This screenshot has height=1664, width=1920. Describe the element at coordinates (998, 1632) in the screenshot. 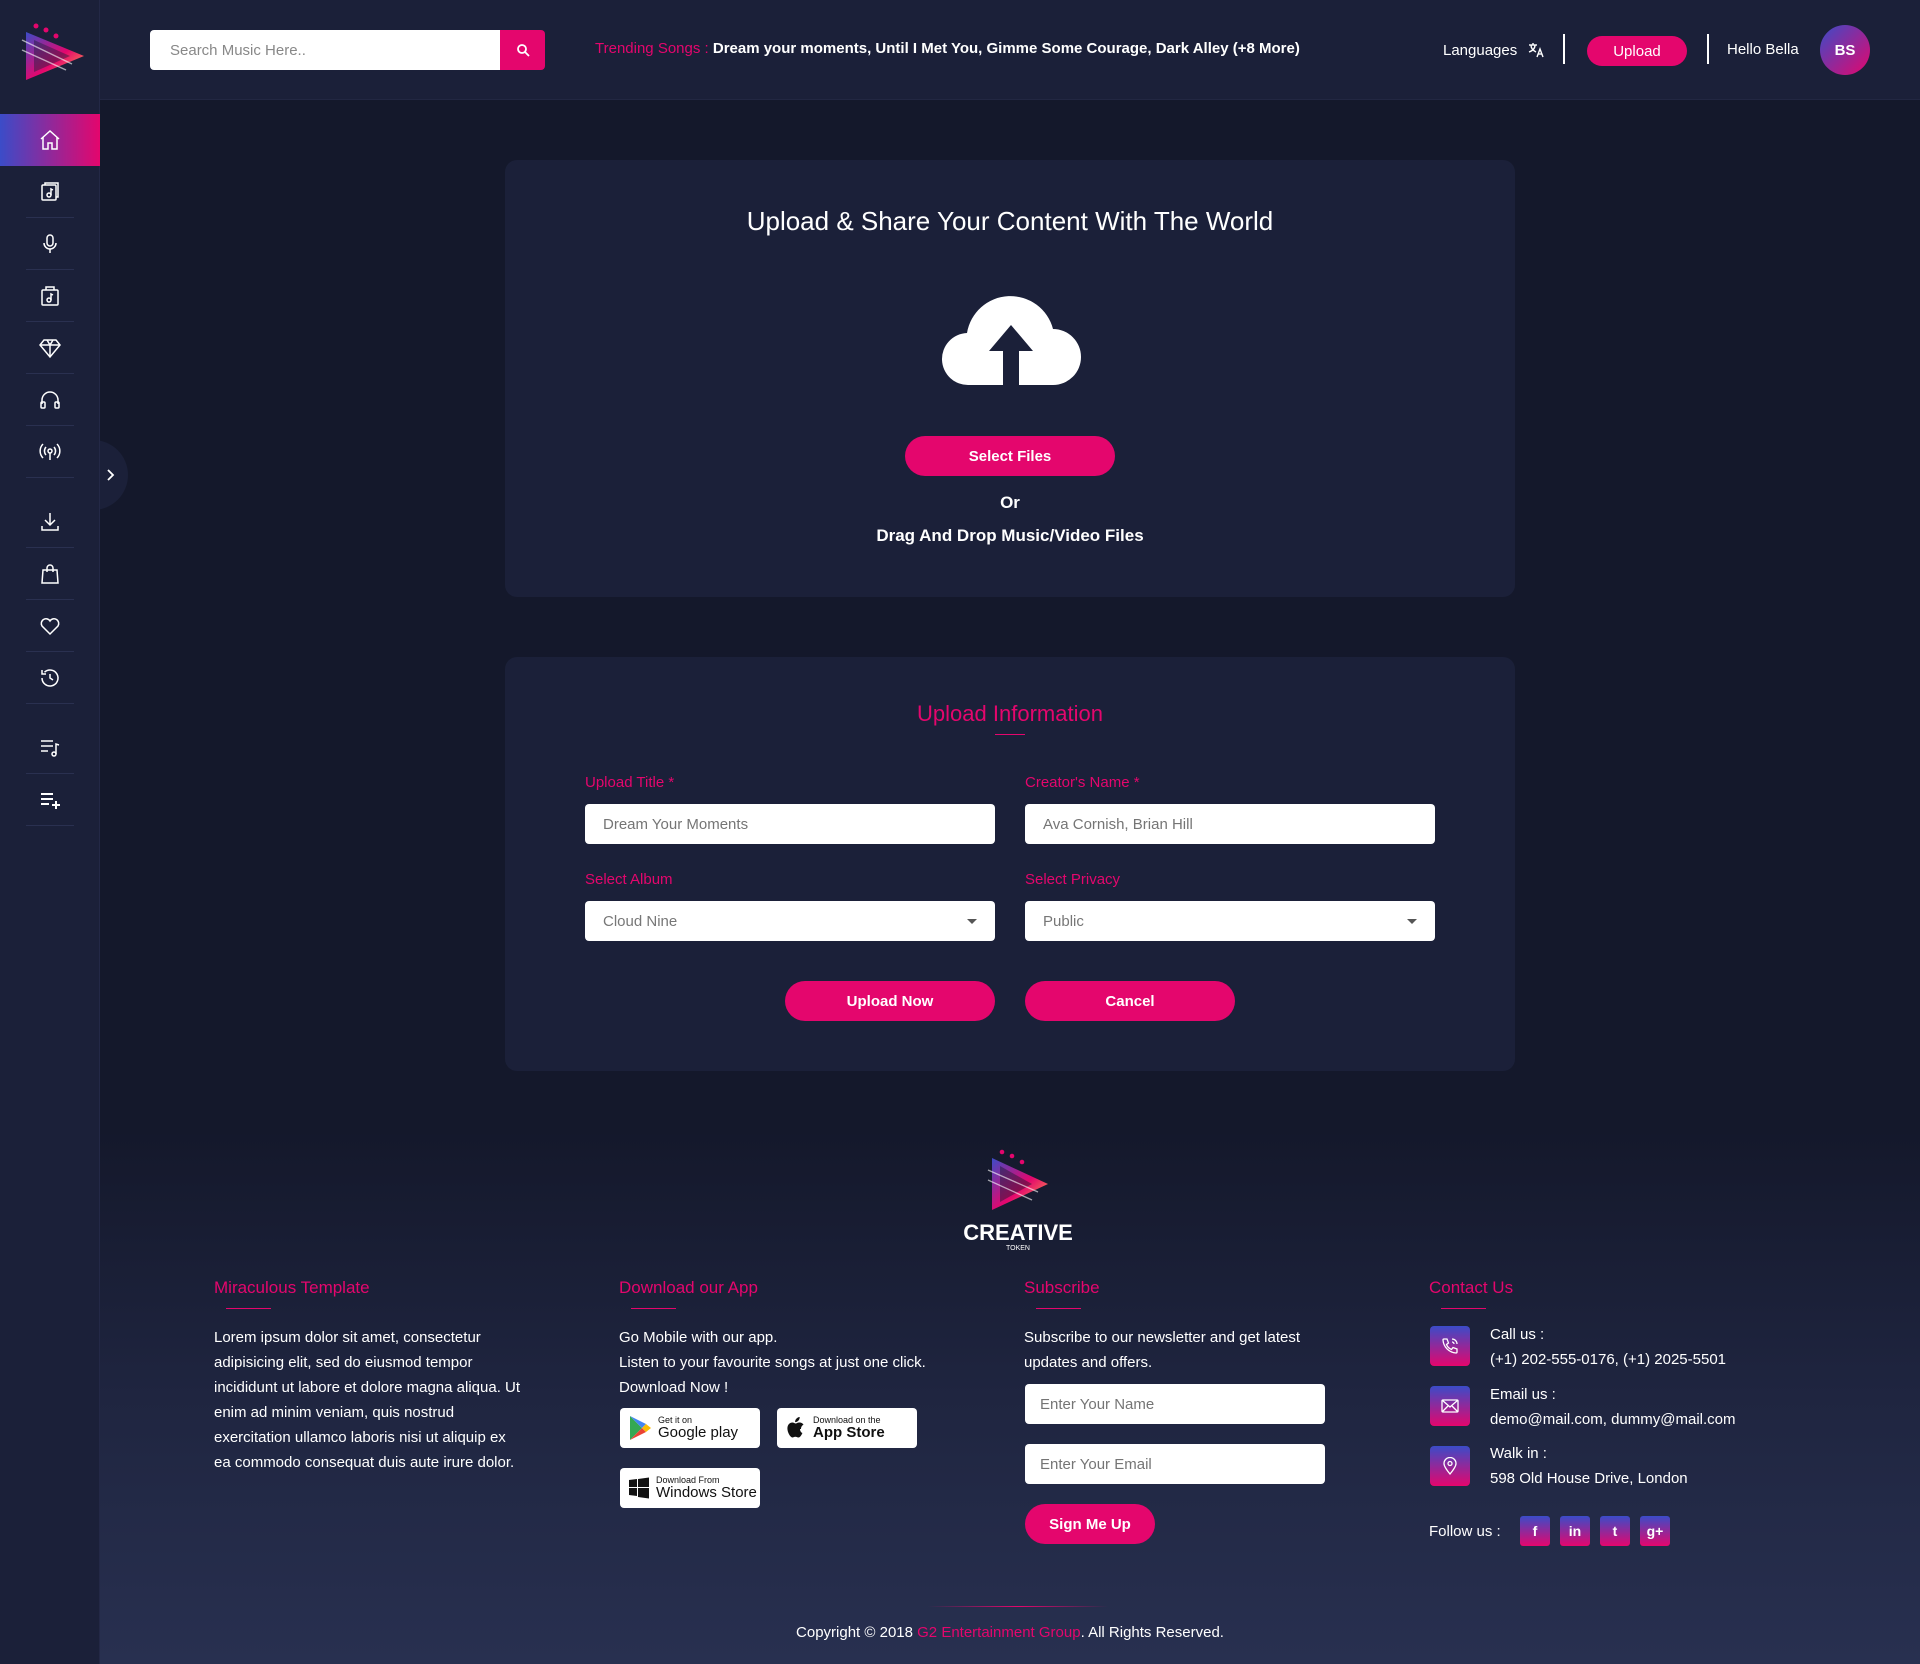

I see `copyright-brand-link: G2 Entertainment Group` at that location.